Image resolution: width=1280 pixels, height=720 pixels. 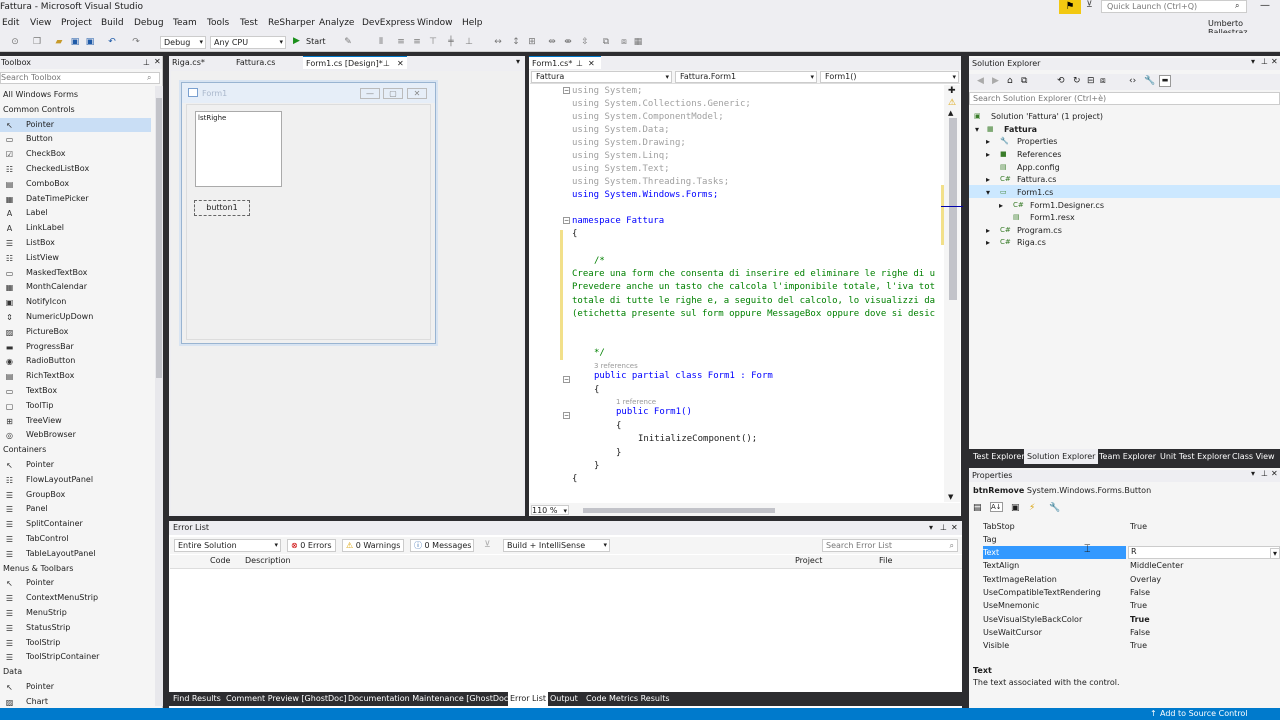 I want to click on home-icon: ⌂, so click(x=1010, y=81).